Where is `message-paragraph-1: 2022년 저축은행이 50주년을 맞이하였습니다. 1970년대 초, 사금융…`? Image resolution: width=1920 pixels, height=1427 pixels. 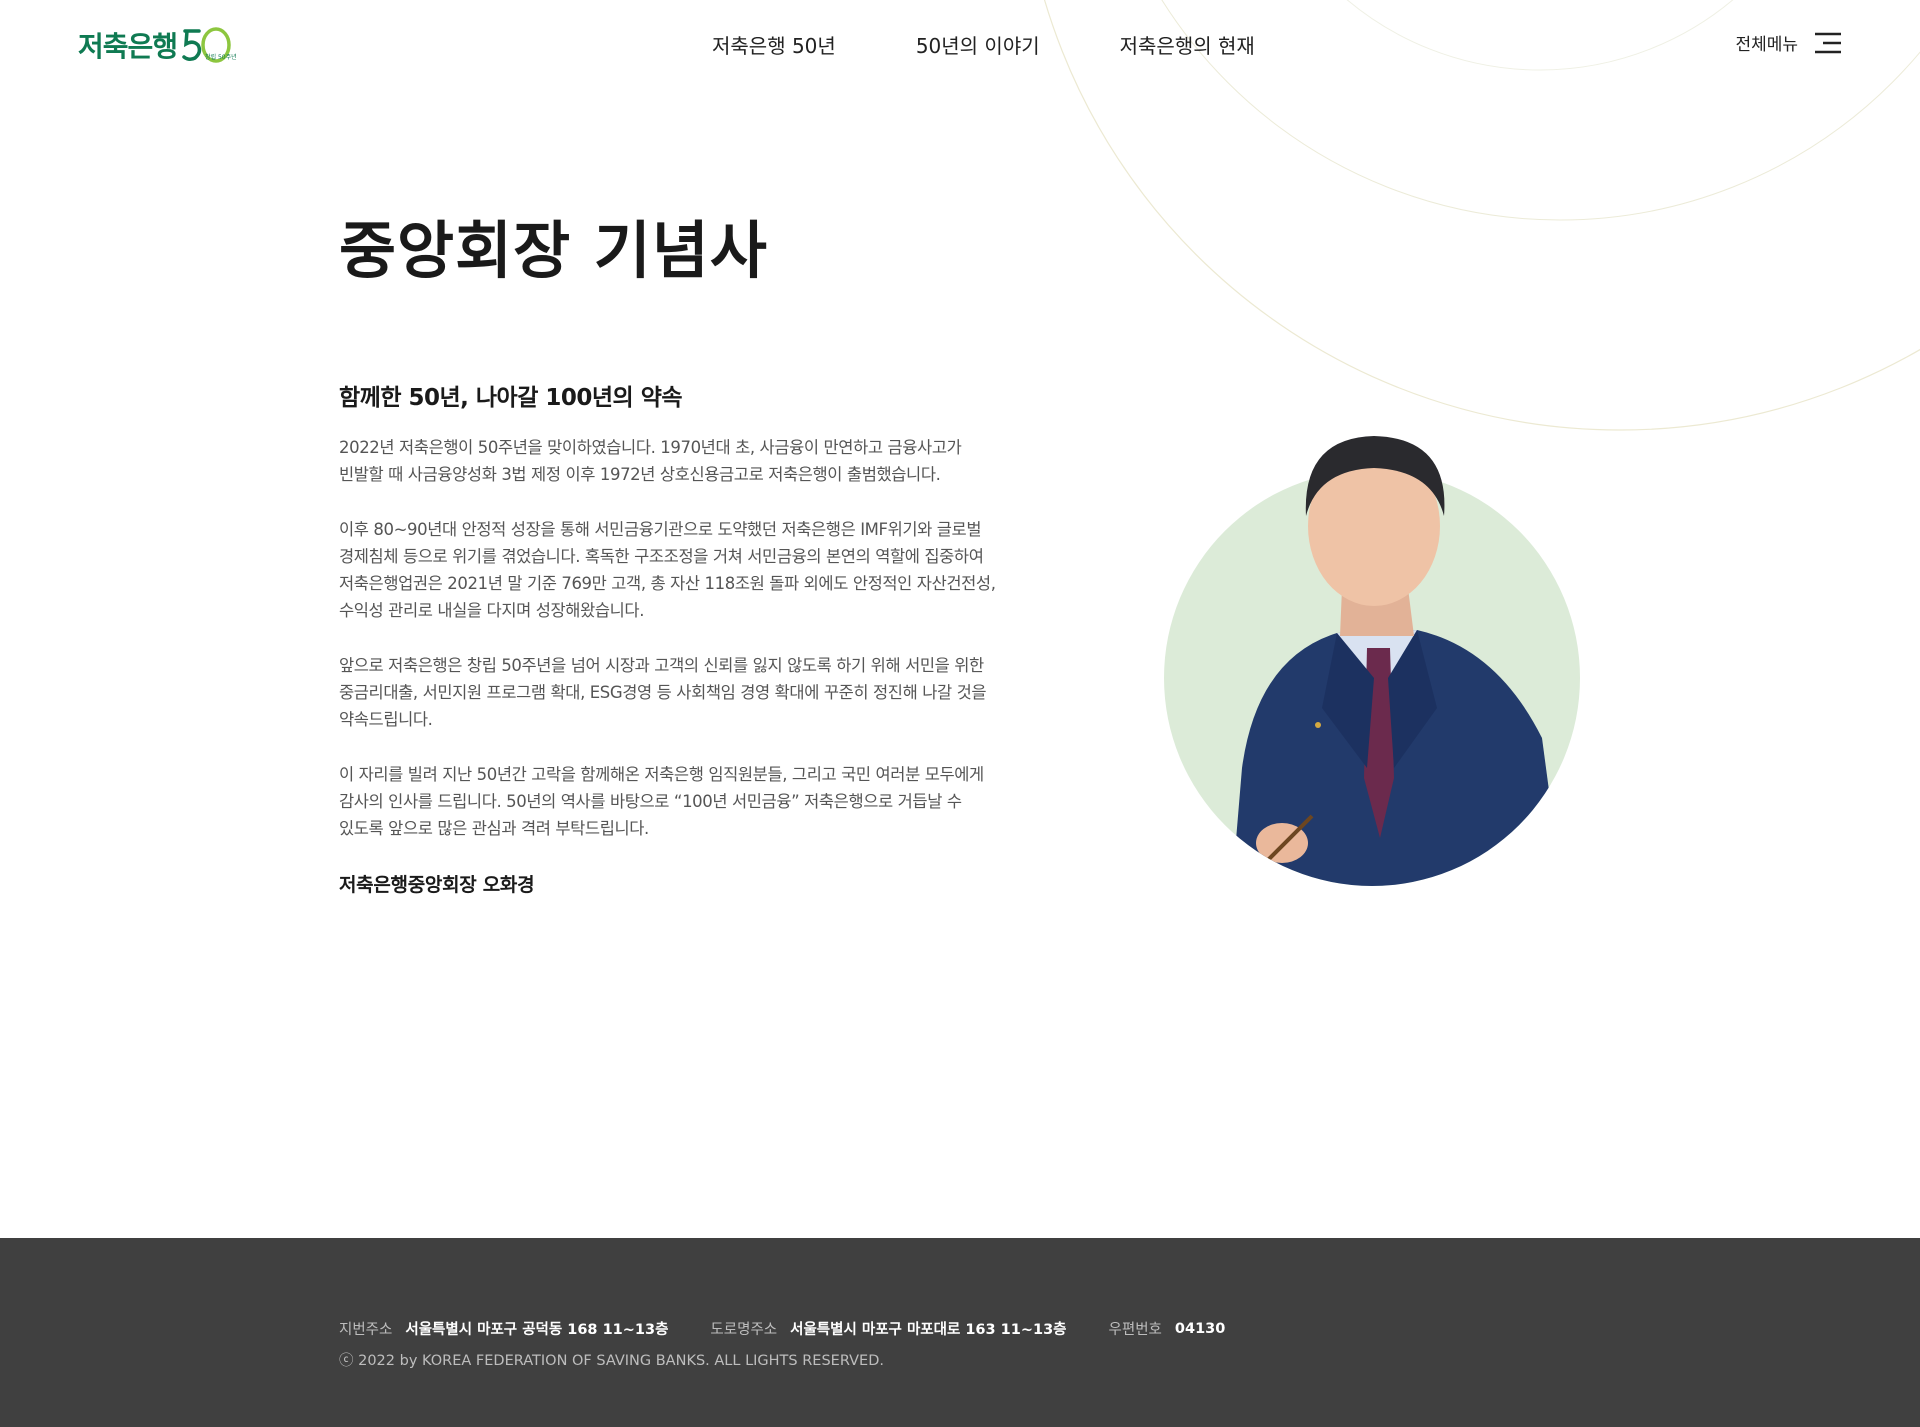
message-paragraph-1: 2022년 저축은행이 50주년을 맞이하였습니다. 1970년대 초, 사금융… is located at coordinates (650, 461).